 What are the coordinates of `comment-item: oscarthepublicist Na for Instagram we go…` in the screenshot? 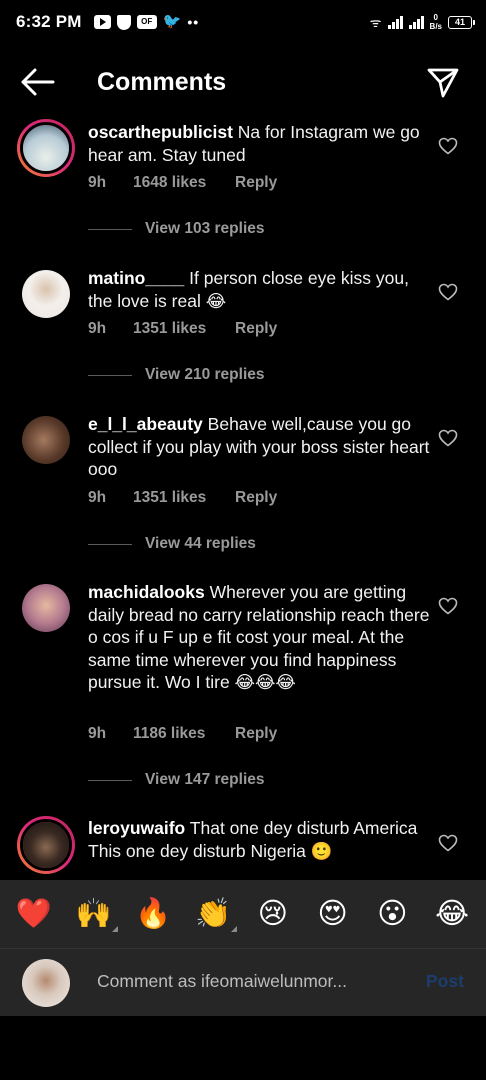 It's located at (243, 183).